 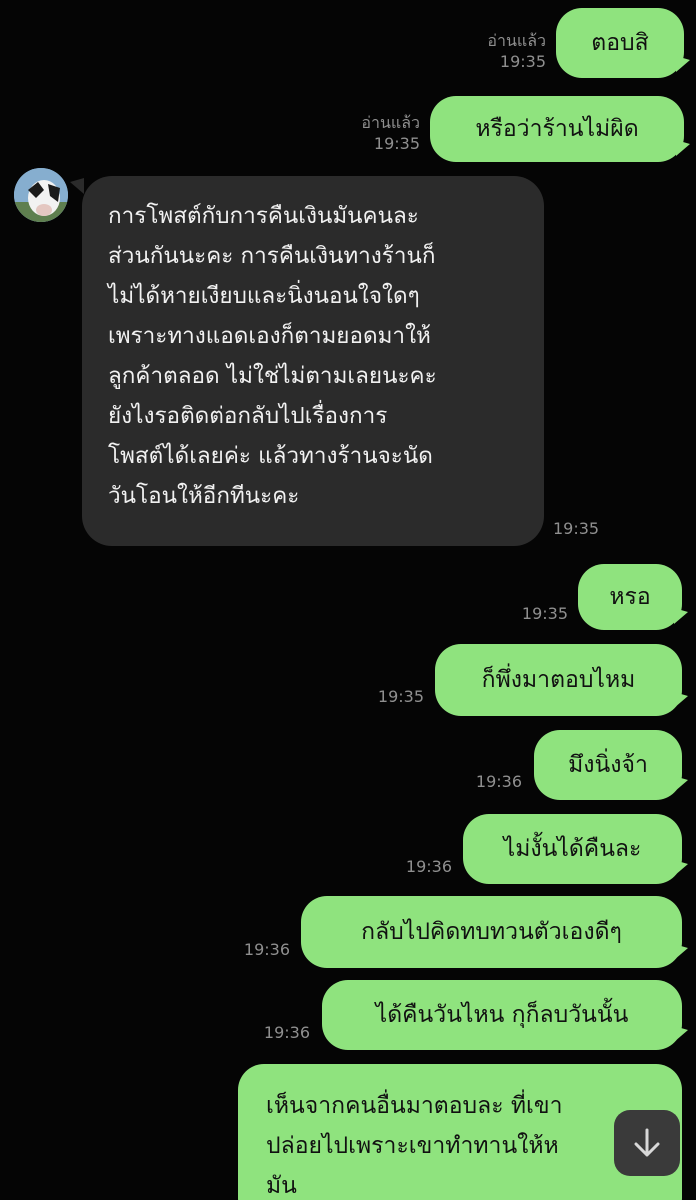 I want to click on scroll-to-bottom-button, so click(x=647, y=1143).